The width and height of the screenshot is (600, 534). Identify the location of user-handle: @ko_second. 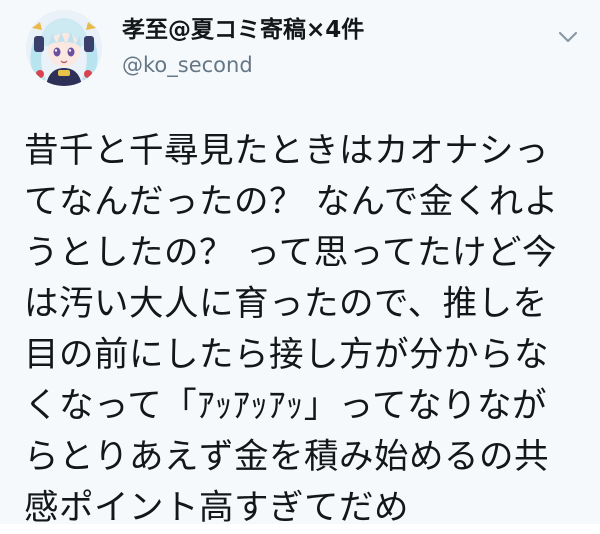
(187, 65).